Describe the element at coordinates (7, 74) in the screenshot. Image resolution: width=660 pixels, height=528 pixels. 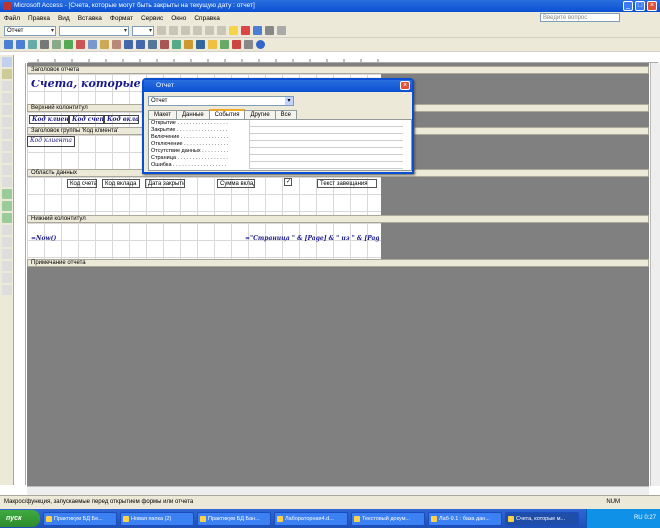
I see `control-wizards-icon` at that location.